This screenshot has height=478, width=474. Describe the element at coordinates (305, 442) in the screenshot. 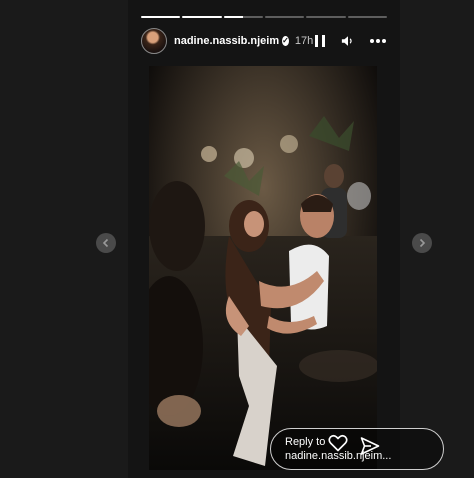

I see `reply-placeholder-line1: Reply to` at that location.